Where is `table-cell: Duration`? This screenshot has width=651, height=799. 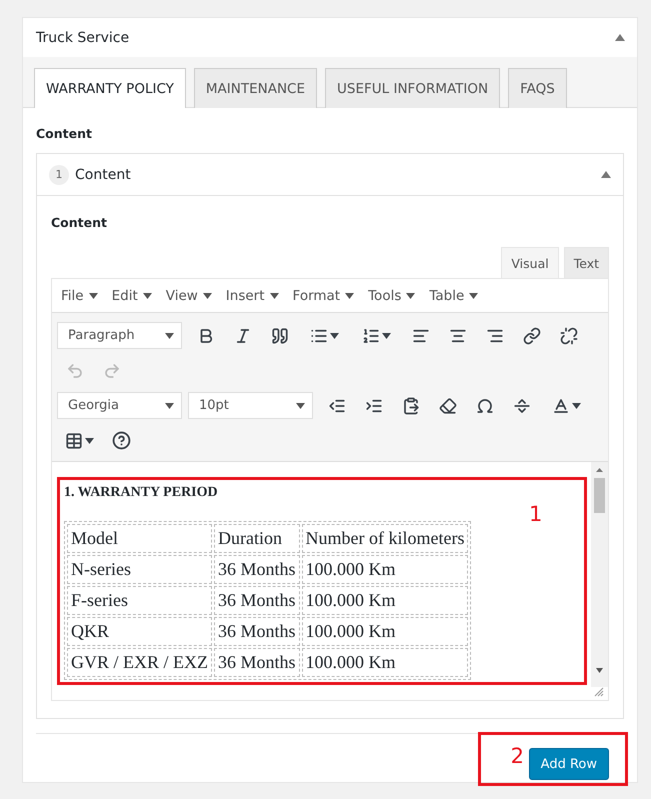 table-cell: Duration is located at coordinates (257, 538).